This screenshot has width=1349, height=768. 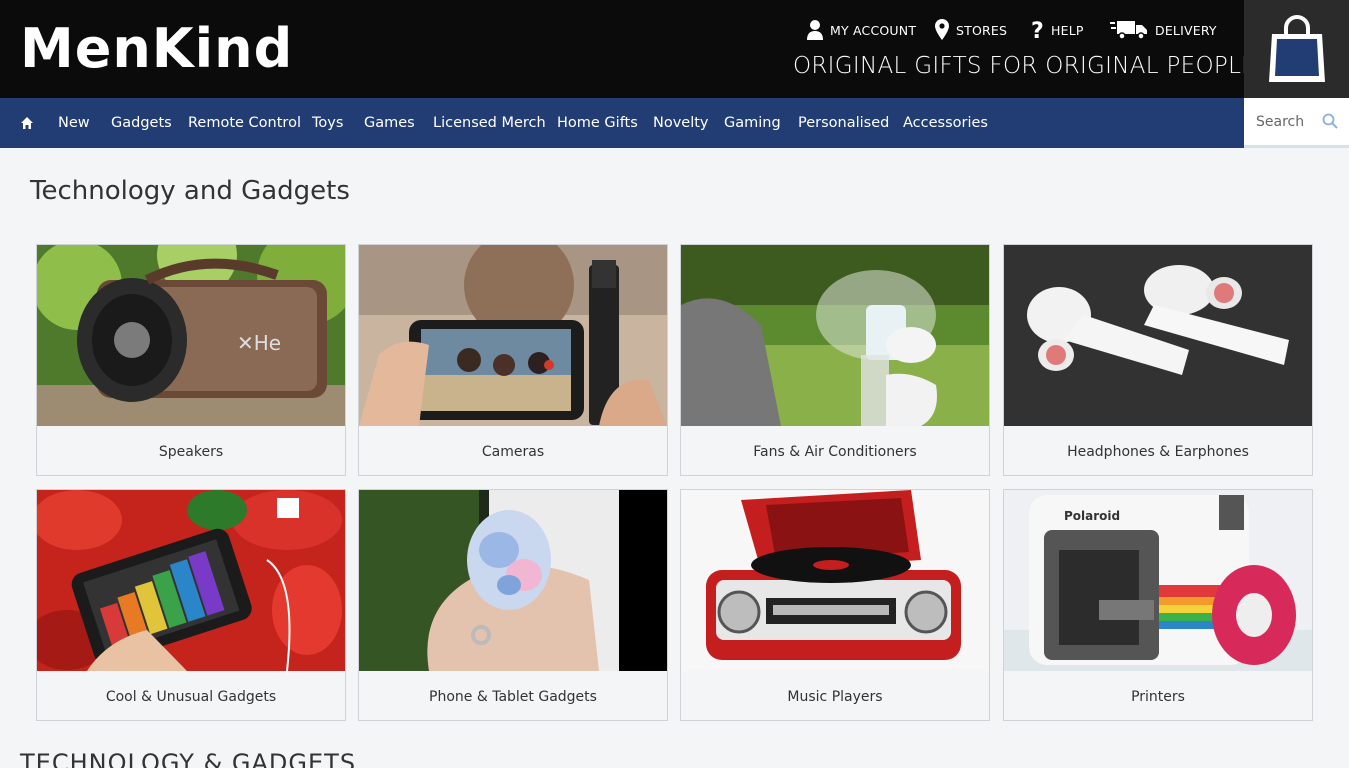 I want to click on nav-item-gadgets: Gadgets, so click(x=141, y=123).